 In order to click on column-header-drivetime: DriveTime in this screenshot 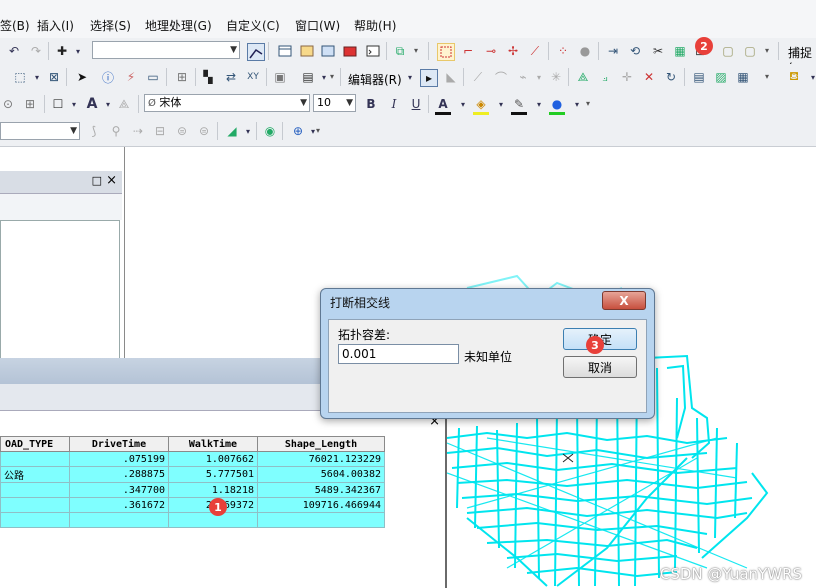, I will do `click(119, 444)`.